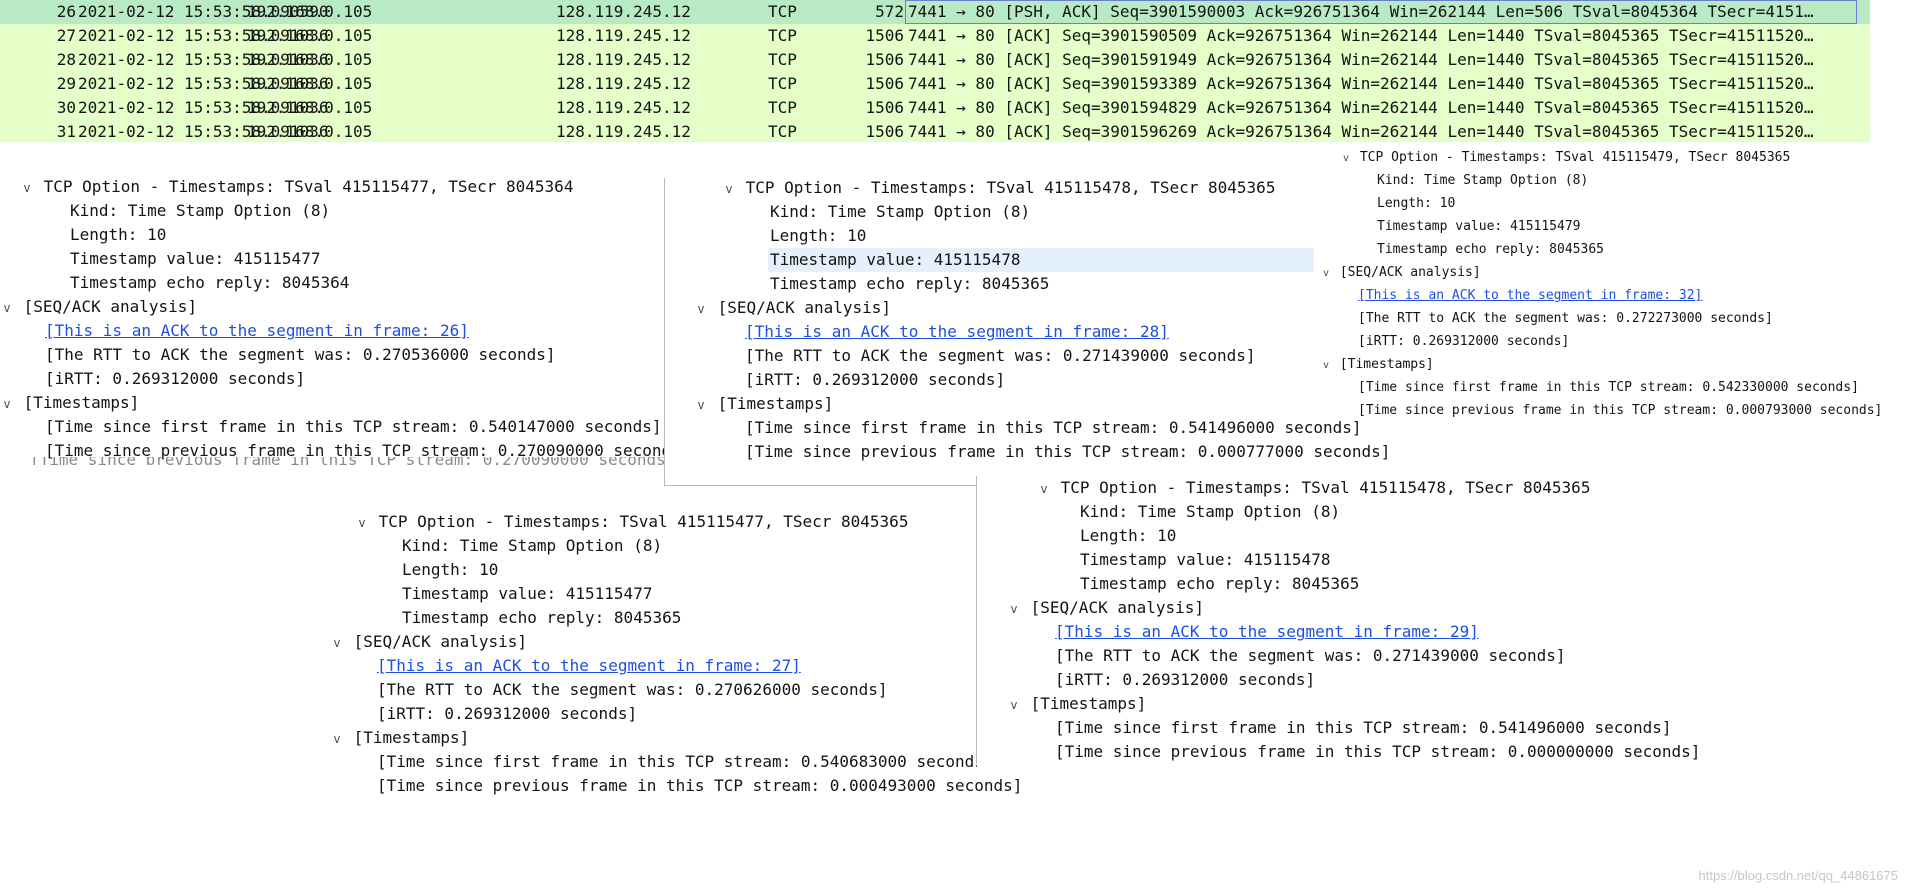 Image resolution: width=1914 pixels, height=889 pixels. I want to click on packet-number: 26, so click(66, 11).